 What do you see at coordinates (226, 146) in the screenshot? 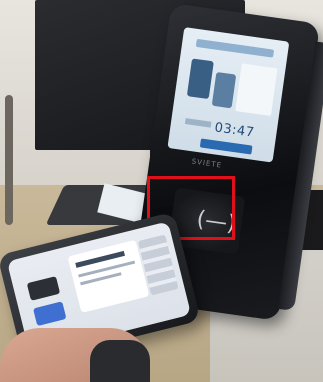
I see `screen-button` at bounding box center [226, 146].